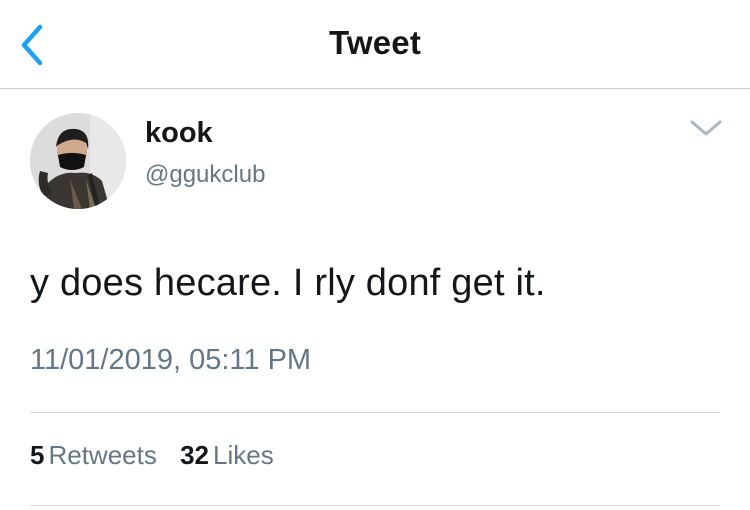 The height and width of the screenshot is (510, 750). I want to click on page-title: Tweet, so click(375, 42).